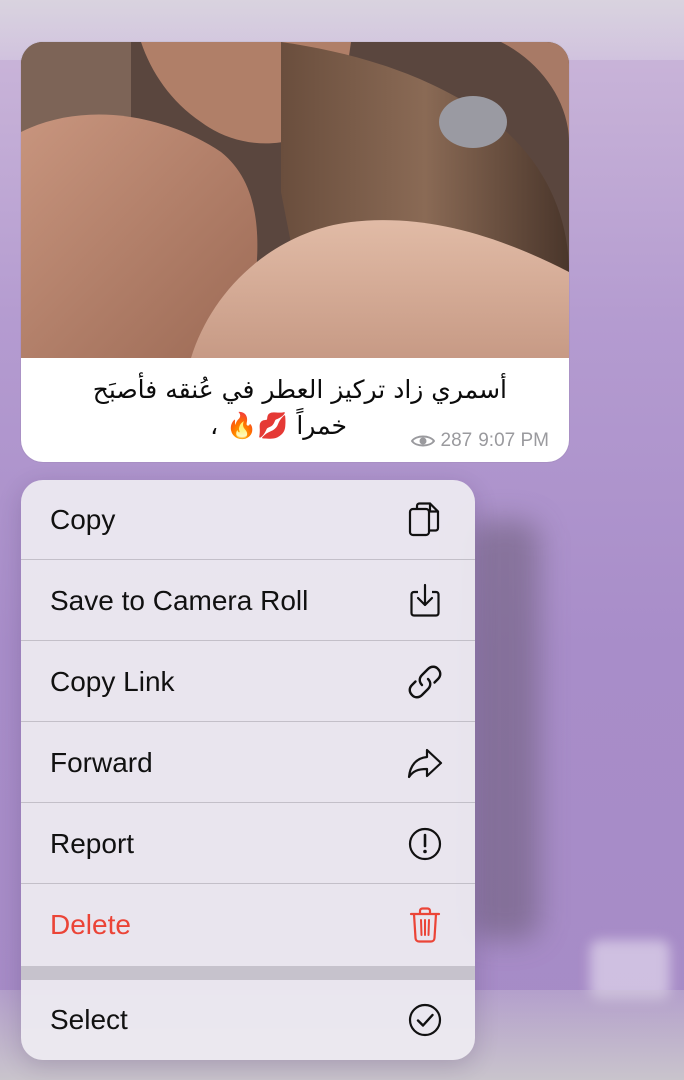 The height and width of the screenshot is (1080, 684). What do you see at coordinates (89, 1019) in the screenshot?
I see `menu-item-label: Select` at bounding box center [89, 1019].